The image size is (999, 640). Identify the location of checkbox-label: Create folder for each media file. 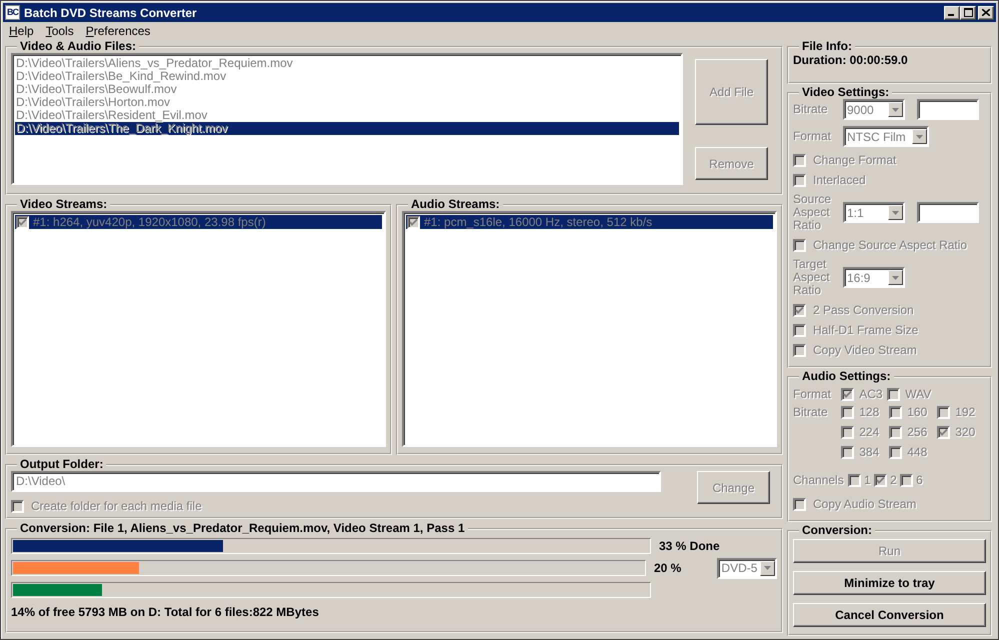
(116, 506).